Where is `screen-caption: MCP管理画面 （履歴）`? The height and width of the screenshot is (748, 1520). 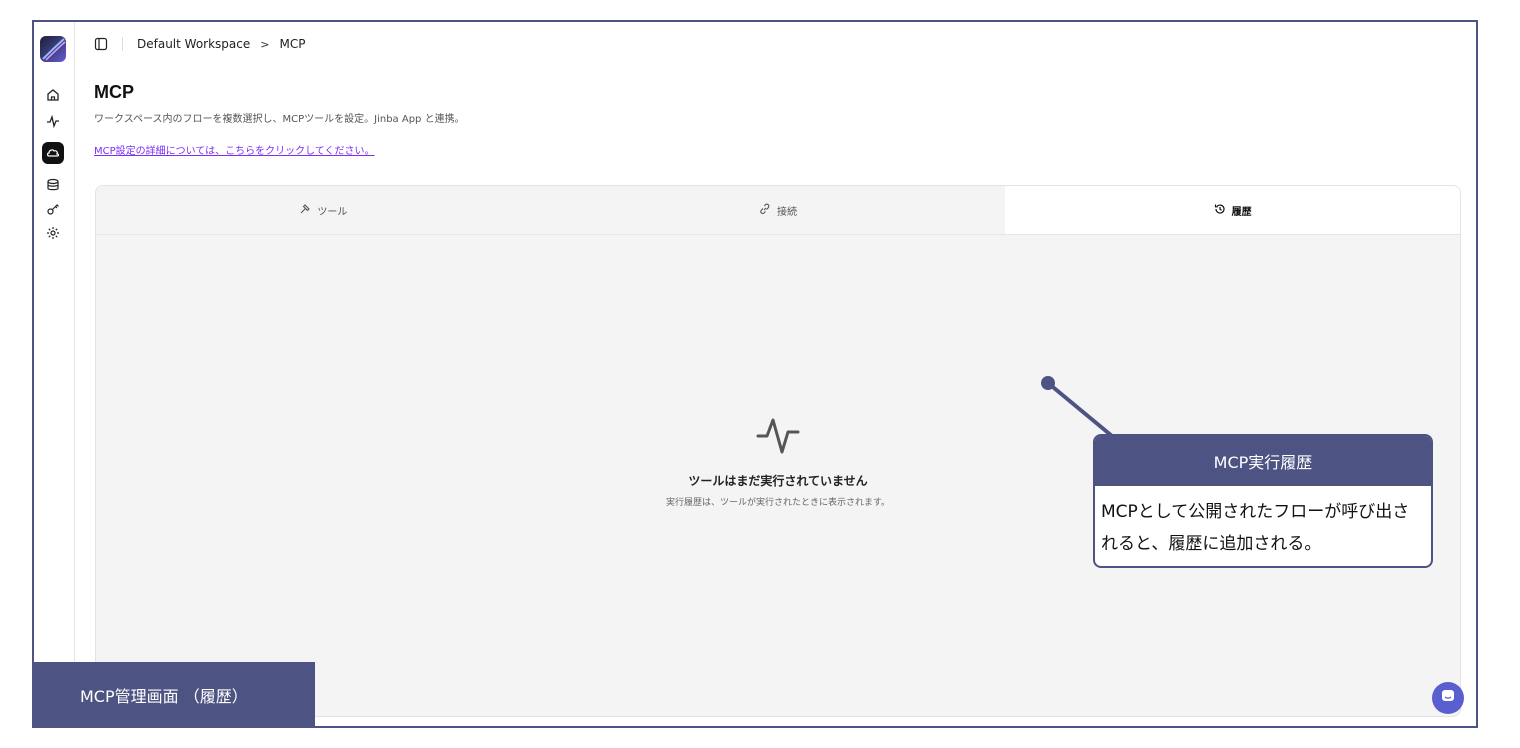
screen-caption: MCP管理画面 （履歴） is located at coordinates (173, 695).